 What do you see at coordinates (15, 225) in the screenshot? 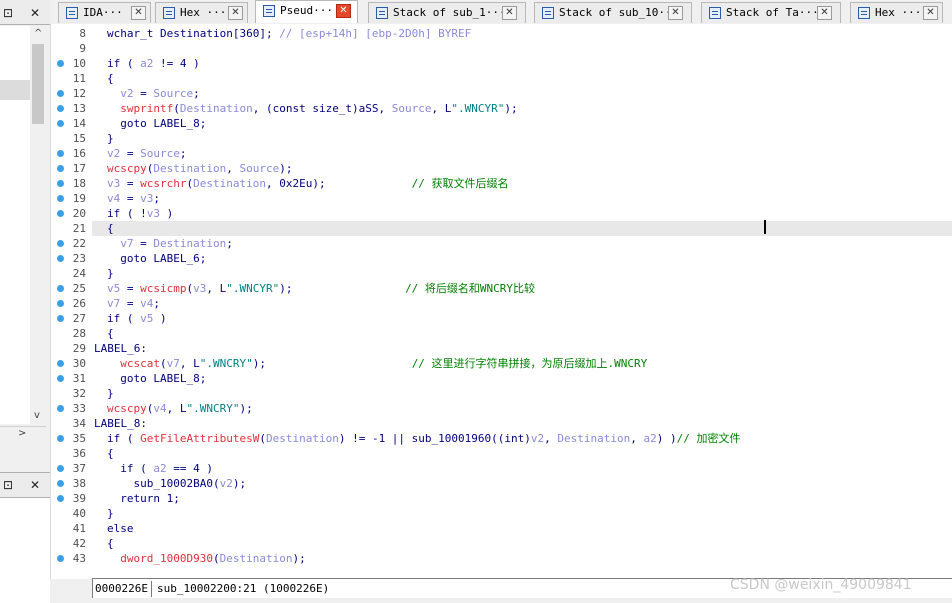
I see `functions-list` at bounding box center [15, 225].